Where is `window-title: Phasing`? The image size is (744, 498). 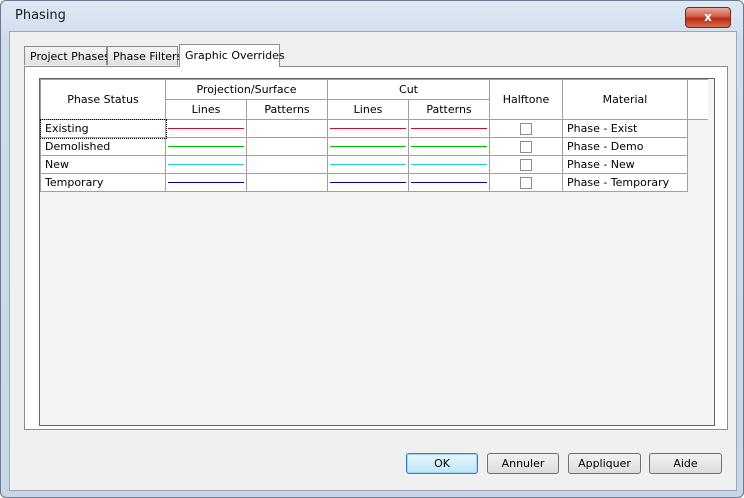
window-title: Phasing is located at coordinates (40, 15).